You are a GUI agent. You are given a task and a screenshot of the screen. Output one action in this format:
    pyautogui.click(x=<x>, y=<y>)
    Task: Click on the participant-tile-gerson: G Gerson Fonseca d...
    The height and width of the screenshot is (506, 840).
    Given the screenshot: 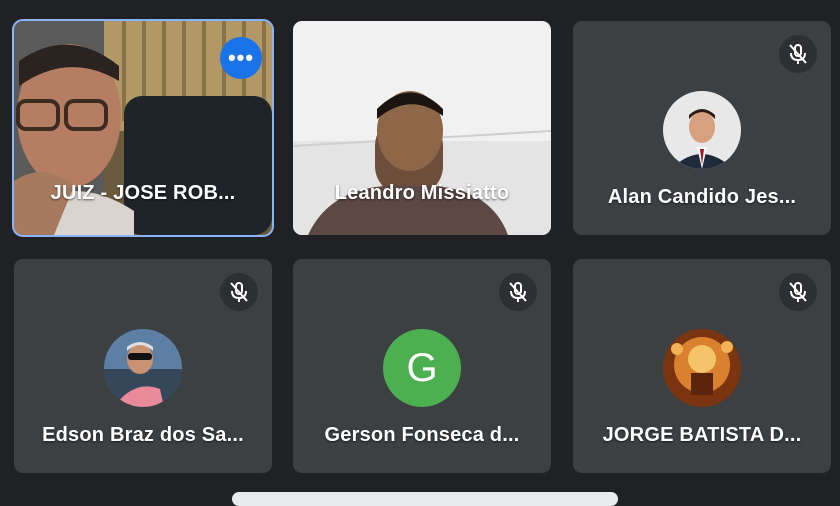 What is the action you would take?
    pyautogui.click(x=422, y=366)
    